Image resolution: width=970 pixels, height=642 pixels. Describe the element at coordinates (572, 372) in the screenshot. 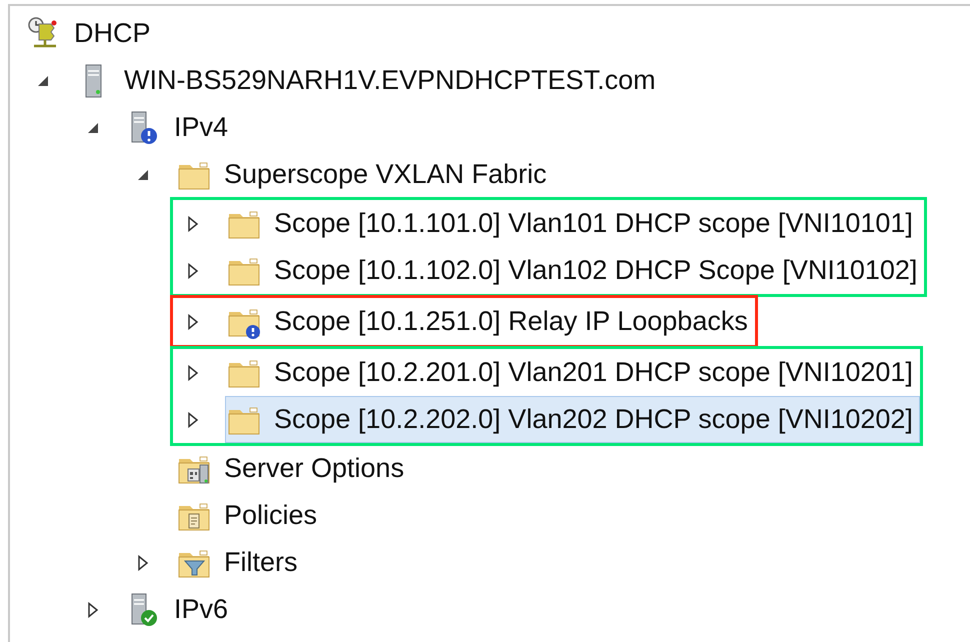

I see `tree-item: Scope [10.2.201.0] Vlan201 DHCP scope [VNI10201]` at that location.